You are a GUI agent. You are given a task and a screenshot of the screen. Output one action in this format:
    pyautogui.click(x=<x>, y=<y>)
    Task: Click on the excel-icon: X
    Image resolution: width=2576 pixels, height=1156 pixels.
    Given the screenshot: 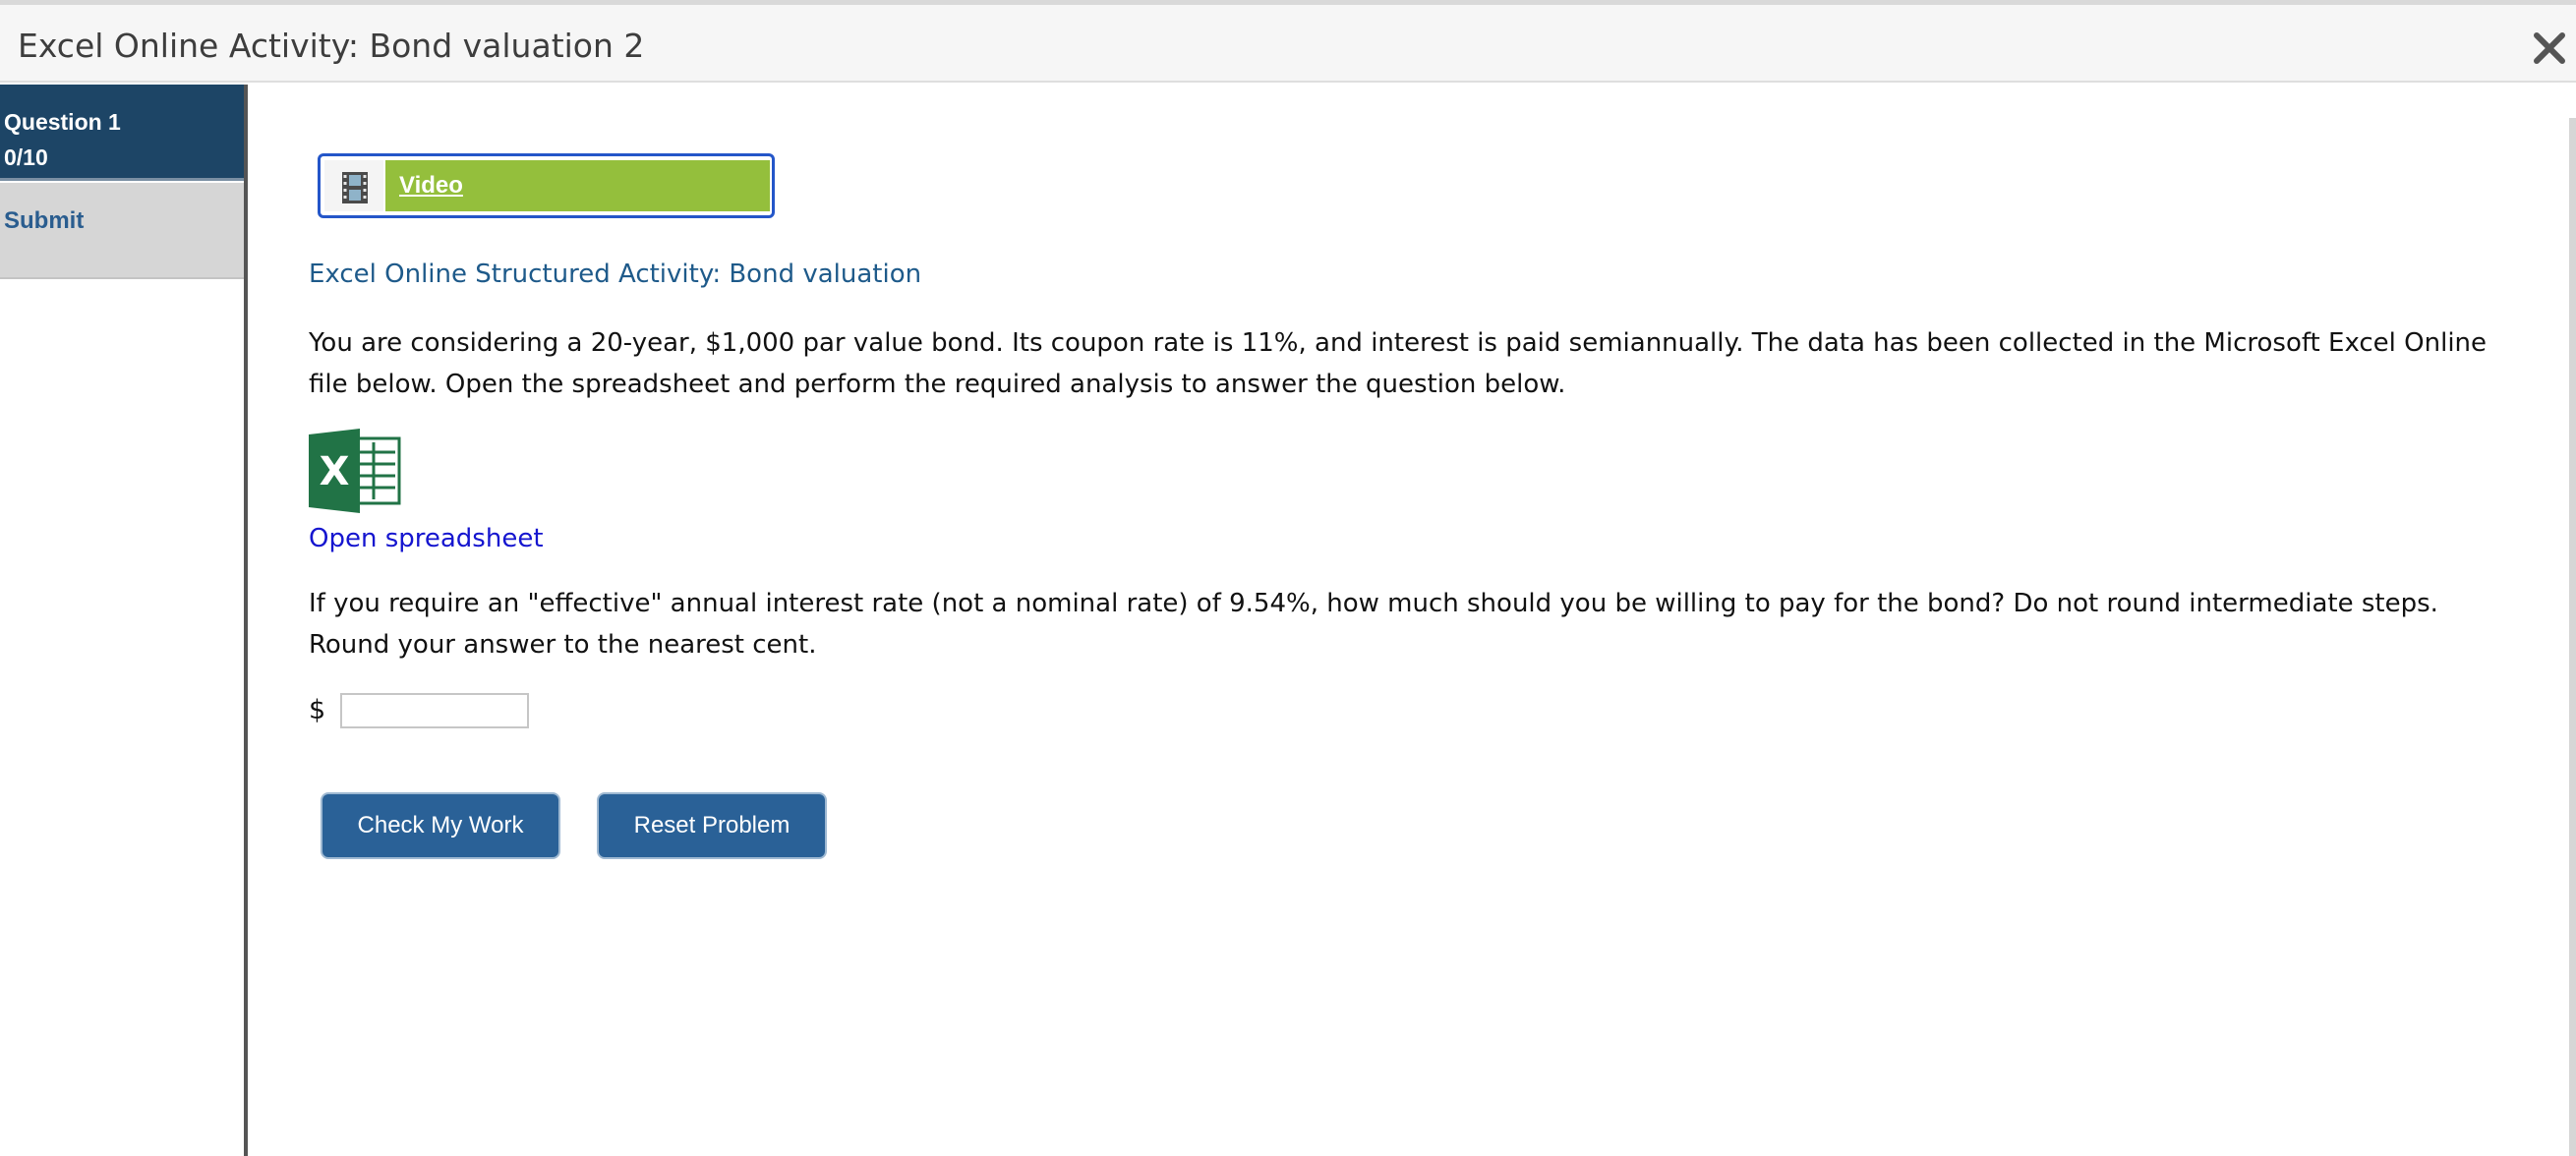 What is the action you would take?
    pyautogui.click(x=355, y=471)
    